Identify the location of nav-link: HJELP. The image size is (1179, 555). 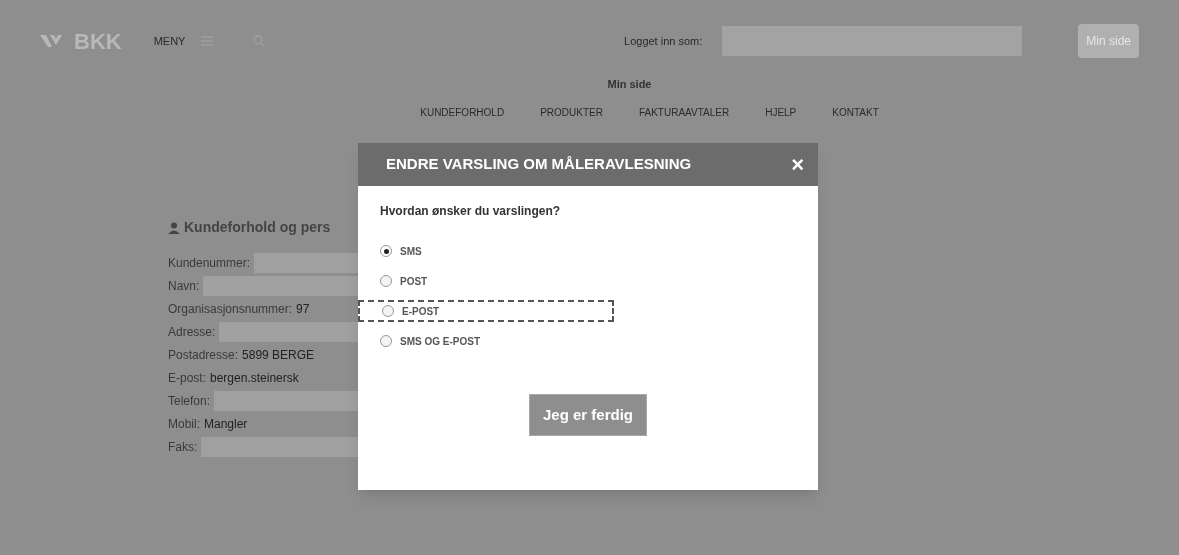
(781, 112).